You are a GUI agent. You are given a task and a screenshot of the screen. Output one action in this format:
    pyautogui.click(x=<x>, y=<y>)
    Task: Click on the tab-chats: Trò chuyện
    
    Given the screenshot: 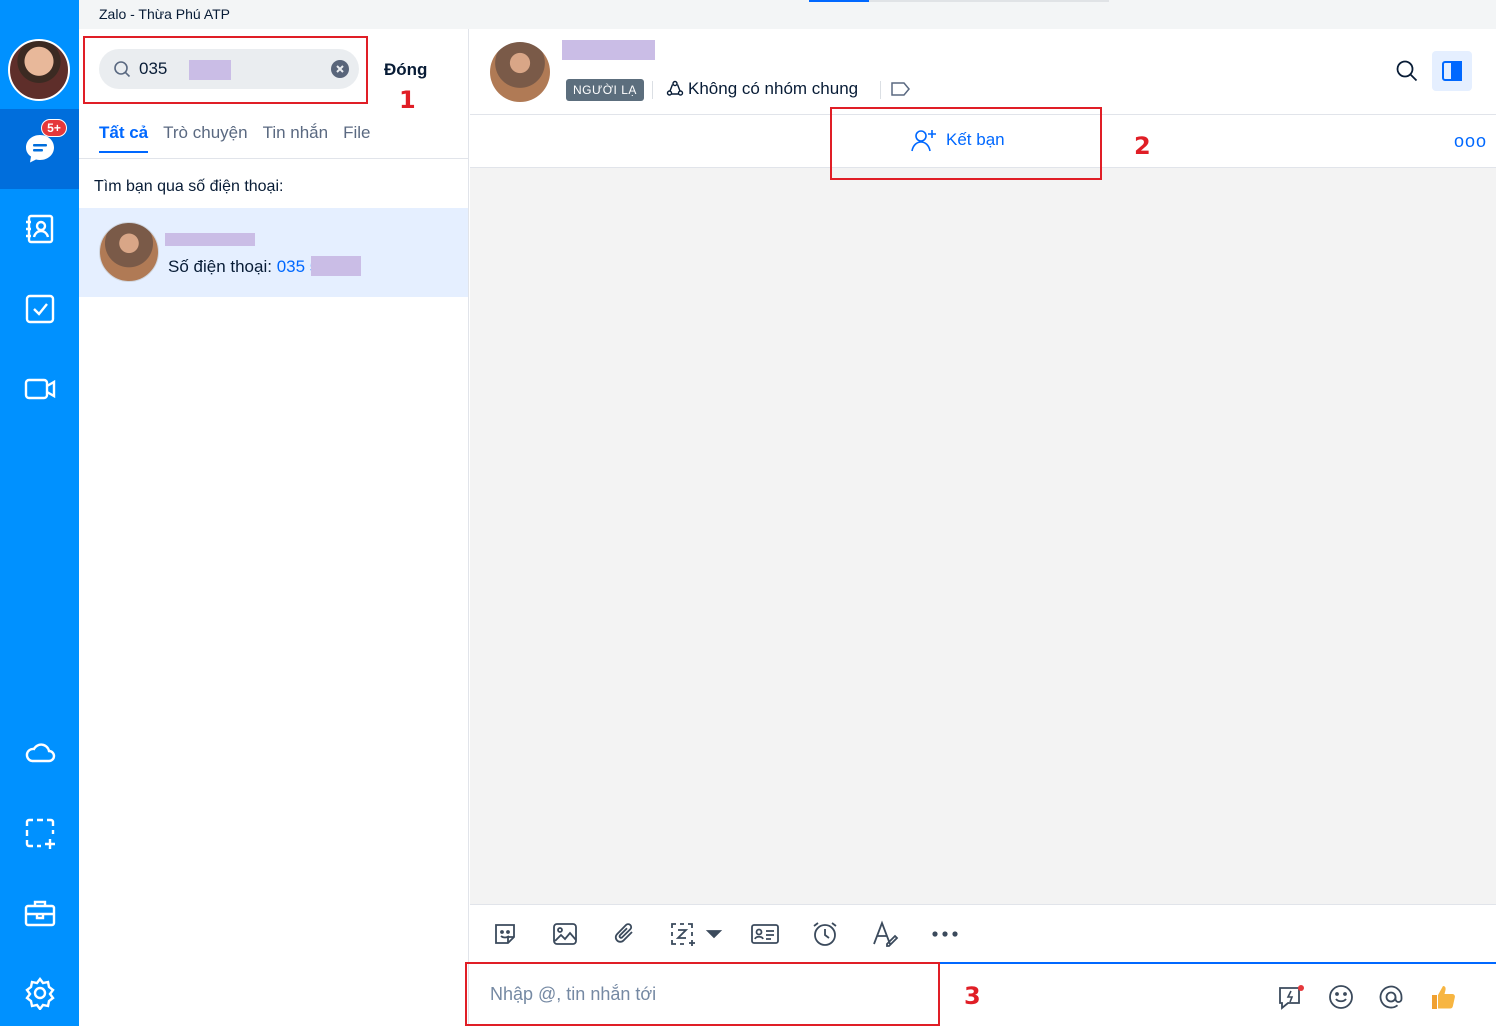 What is the action you would take?
    pyautogui.click(x=205, y=138)
    